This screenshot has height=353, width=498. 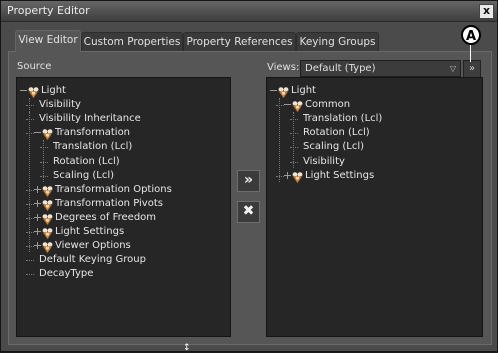 I want to click on tree-item: Viewer Options, so click(x=93, y=246).